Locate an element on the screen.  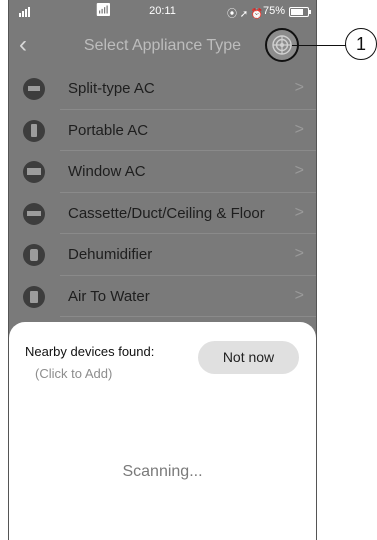
radar-icon is located at coordinates (282, 45).